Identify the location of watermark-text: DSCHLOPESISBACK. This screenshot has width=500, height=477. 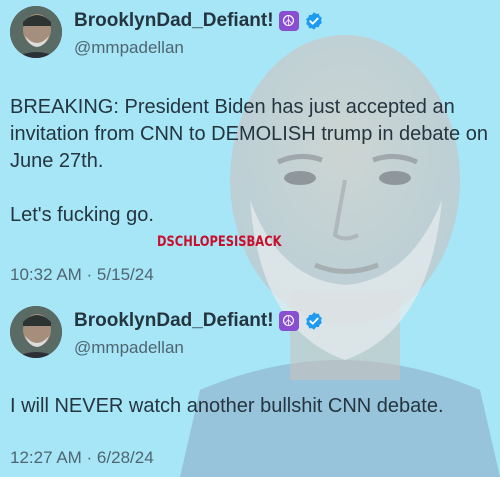
(219, 242).